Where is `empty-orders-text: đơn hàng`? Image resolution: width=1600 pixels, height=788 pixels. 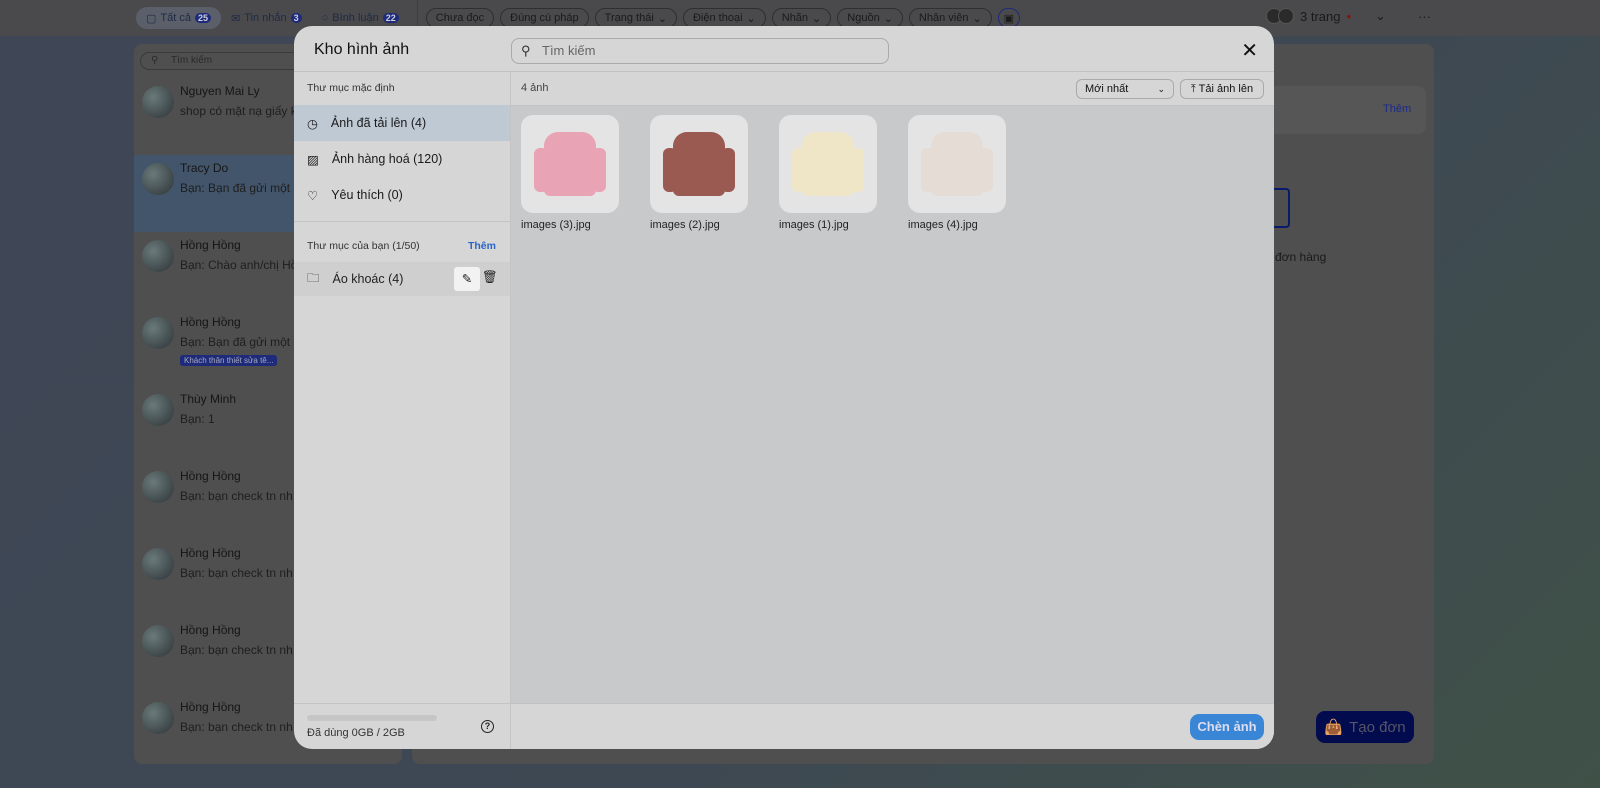 empty-orders-text: đơn hàng is located at coordinates (1301, 257).